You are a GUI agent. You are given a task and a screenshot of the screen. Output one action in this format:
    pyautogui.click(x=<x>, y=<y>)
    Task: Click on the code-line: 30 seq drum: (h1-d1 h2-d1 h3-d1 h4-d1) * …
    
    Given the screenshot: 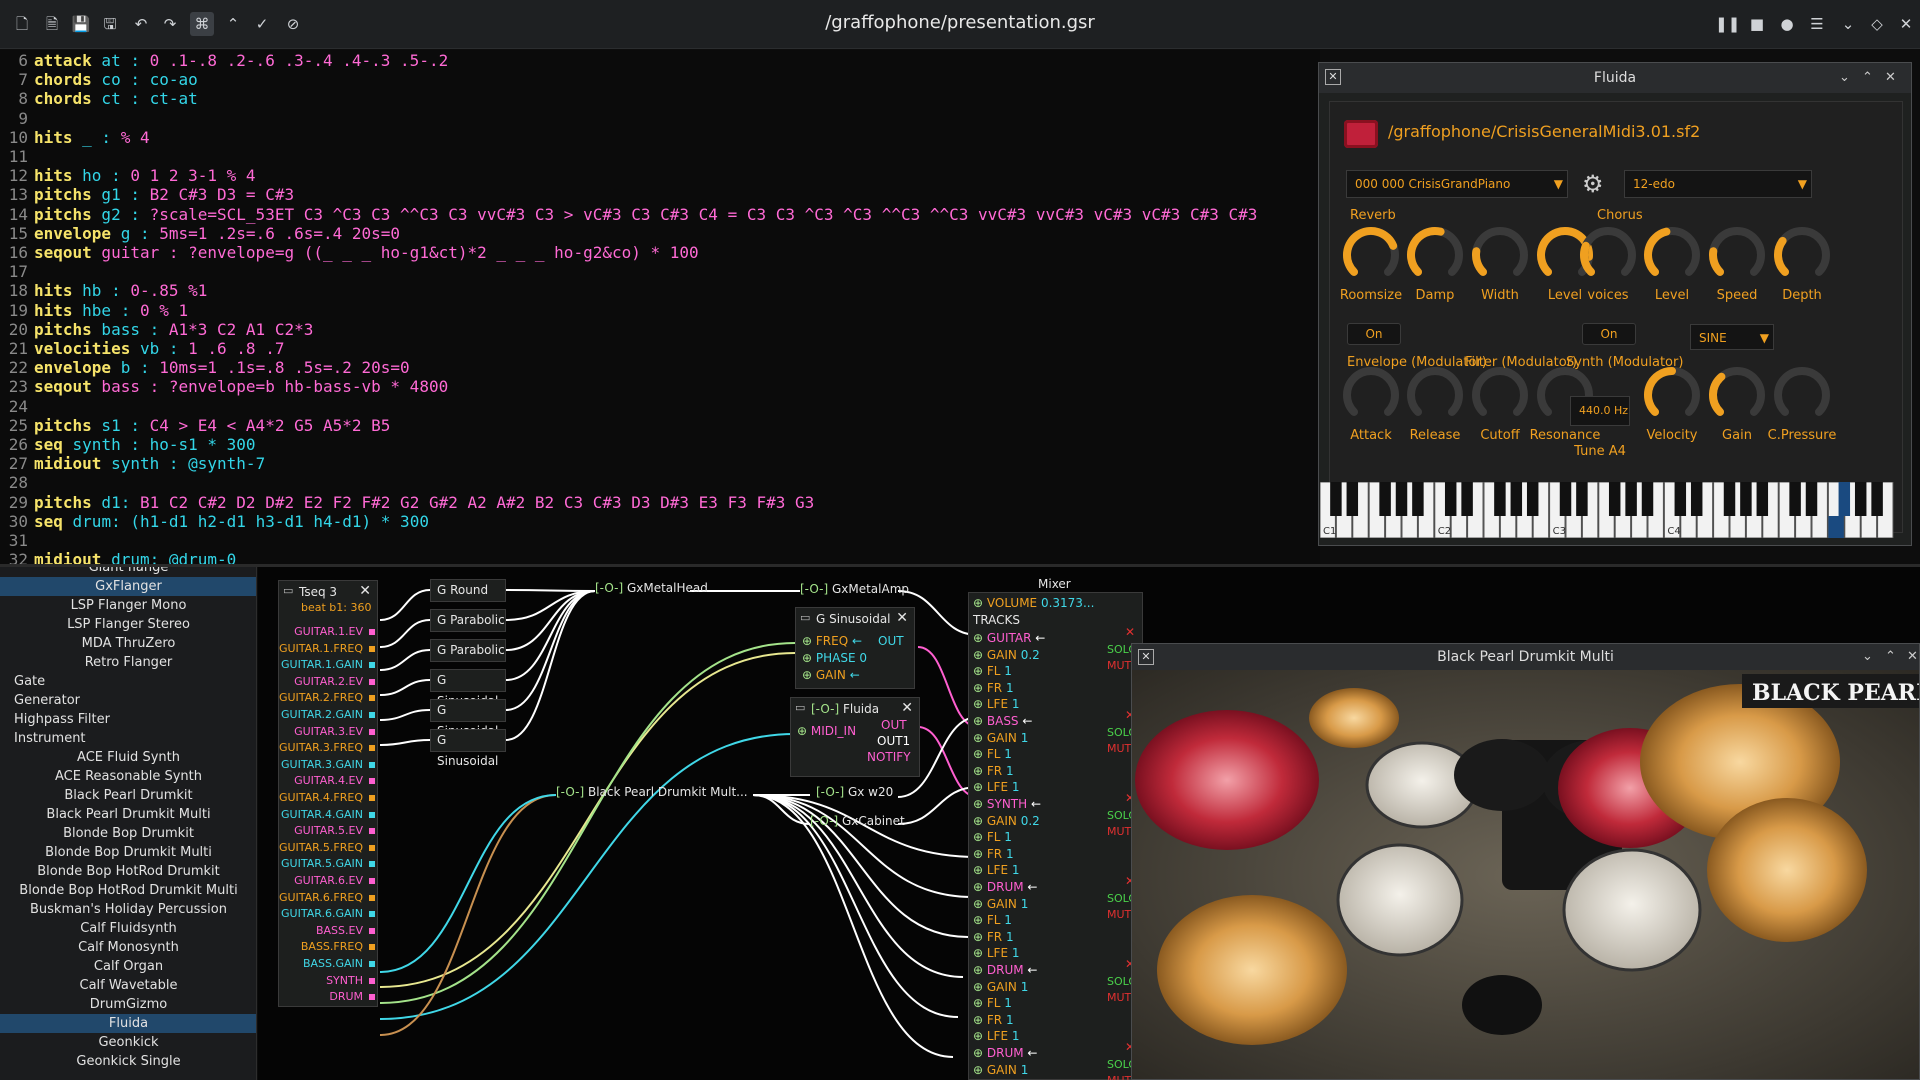 What is the action you would take?
    pyautogui.click(x=660, y=521)
    